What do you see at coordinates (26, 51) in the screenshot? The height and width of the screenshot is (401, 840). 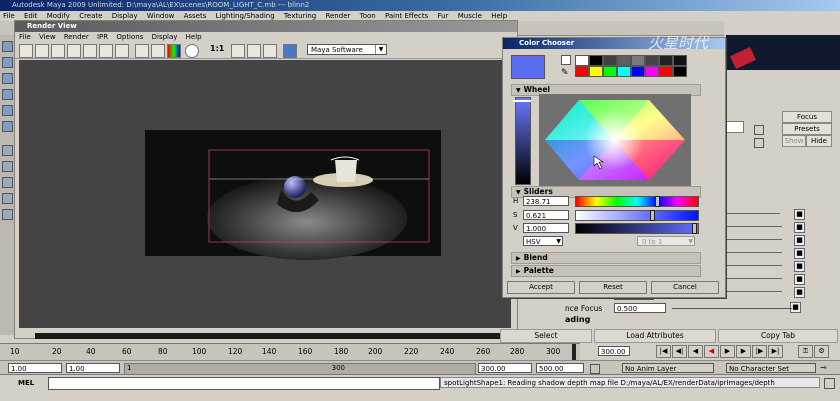 I see `redo-render-icon` at bounding box center [26, 51].